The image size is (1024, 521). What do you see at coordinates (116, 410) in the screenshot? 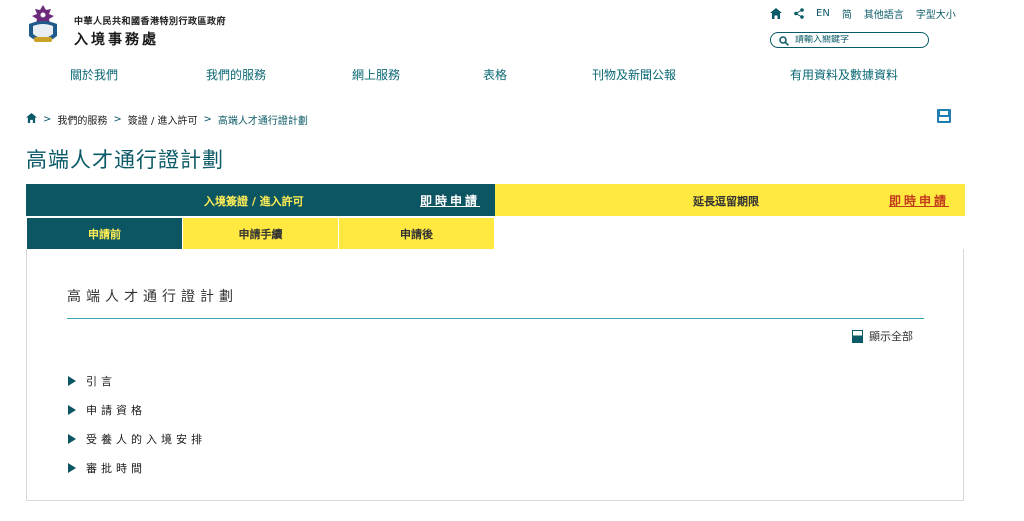
I see `accordion-label: 申請資格` at bounding box center [116, 410].